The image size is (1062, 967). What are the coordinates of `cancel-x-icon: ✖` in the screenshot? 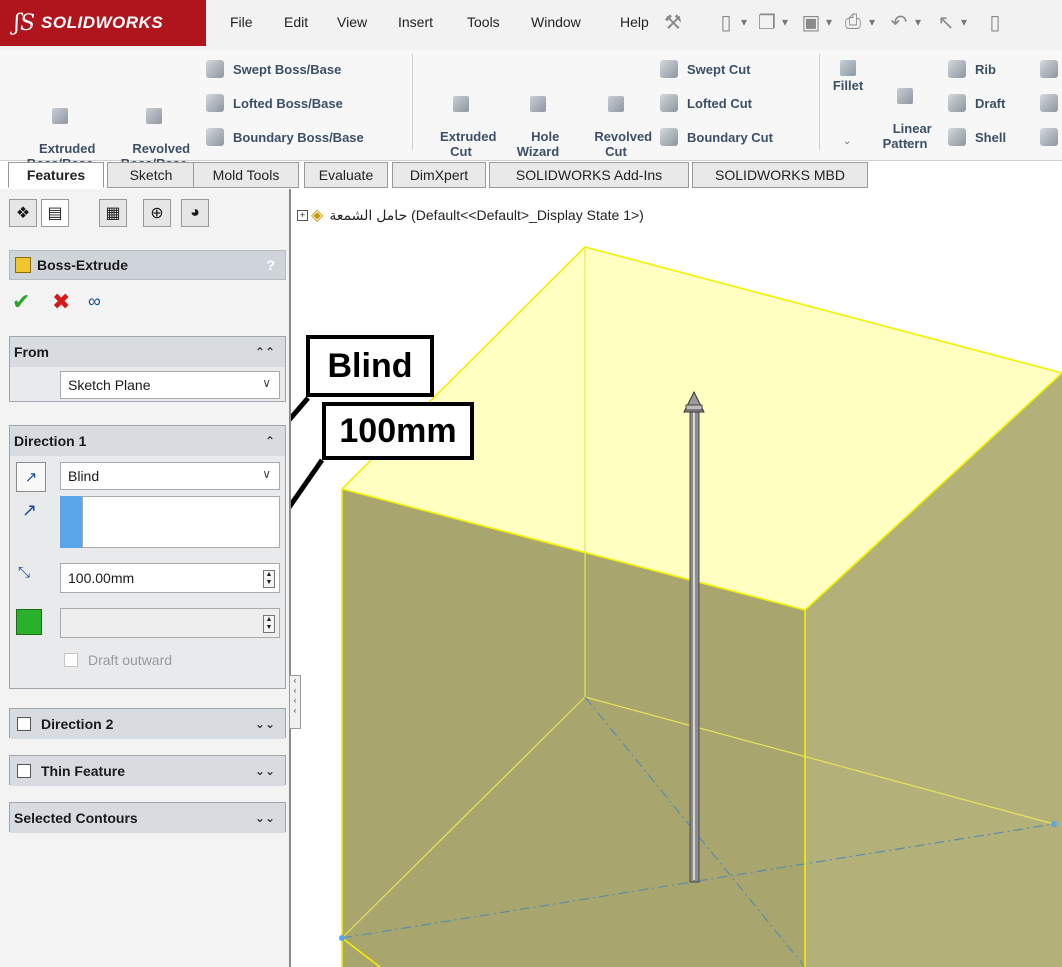 It's located at (61, 302).